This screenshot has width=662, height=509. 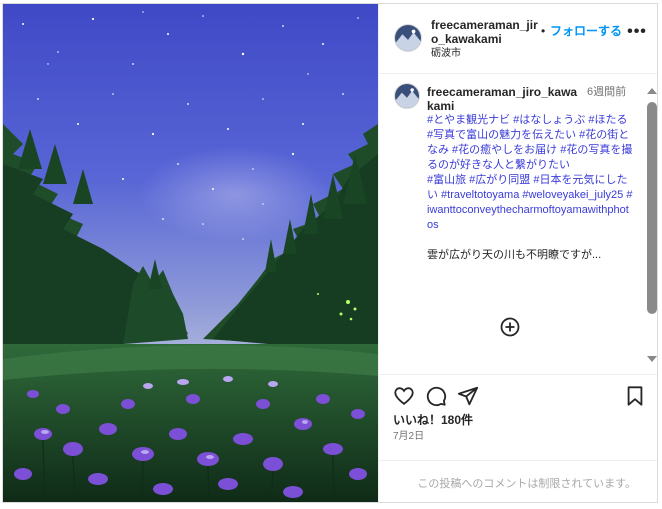 What do you see at coordinates (586, 31) in the screenshot?
I see `follow-button: フォローする` at bounding box center [586, 31].